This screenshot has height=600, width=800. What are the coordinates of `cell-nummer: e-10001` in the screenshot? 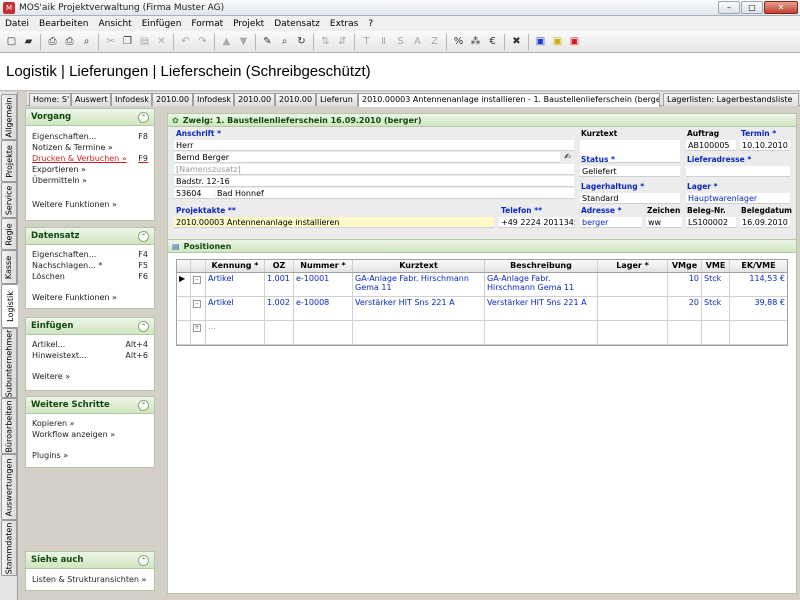 It's located at (323, 284).